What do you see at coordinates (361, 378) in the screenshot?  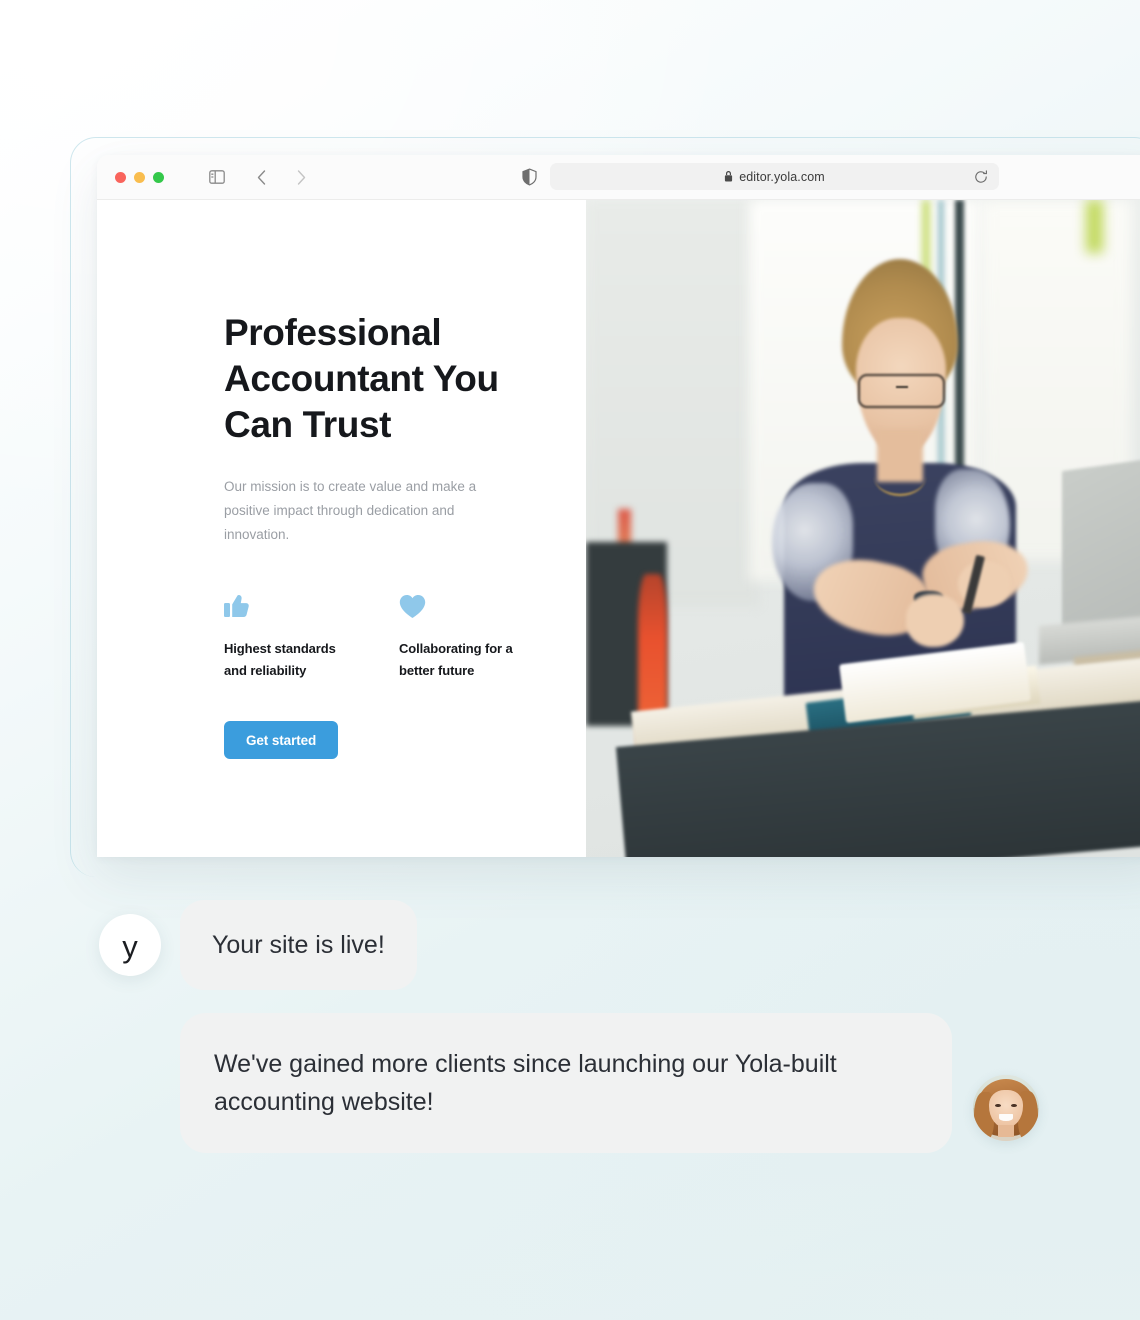 I see `page-title: Professional Accountant You Can Trust` at bounding box center [361, 378].